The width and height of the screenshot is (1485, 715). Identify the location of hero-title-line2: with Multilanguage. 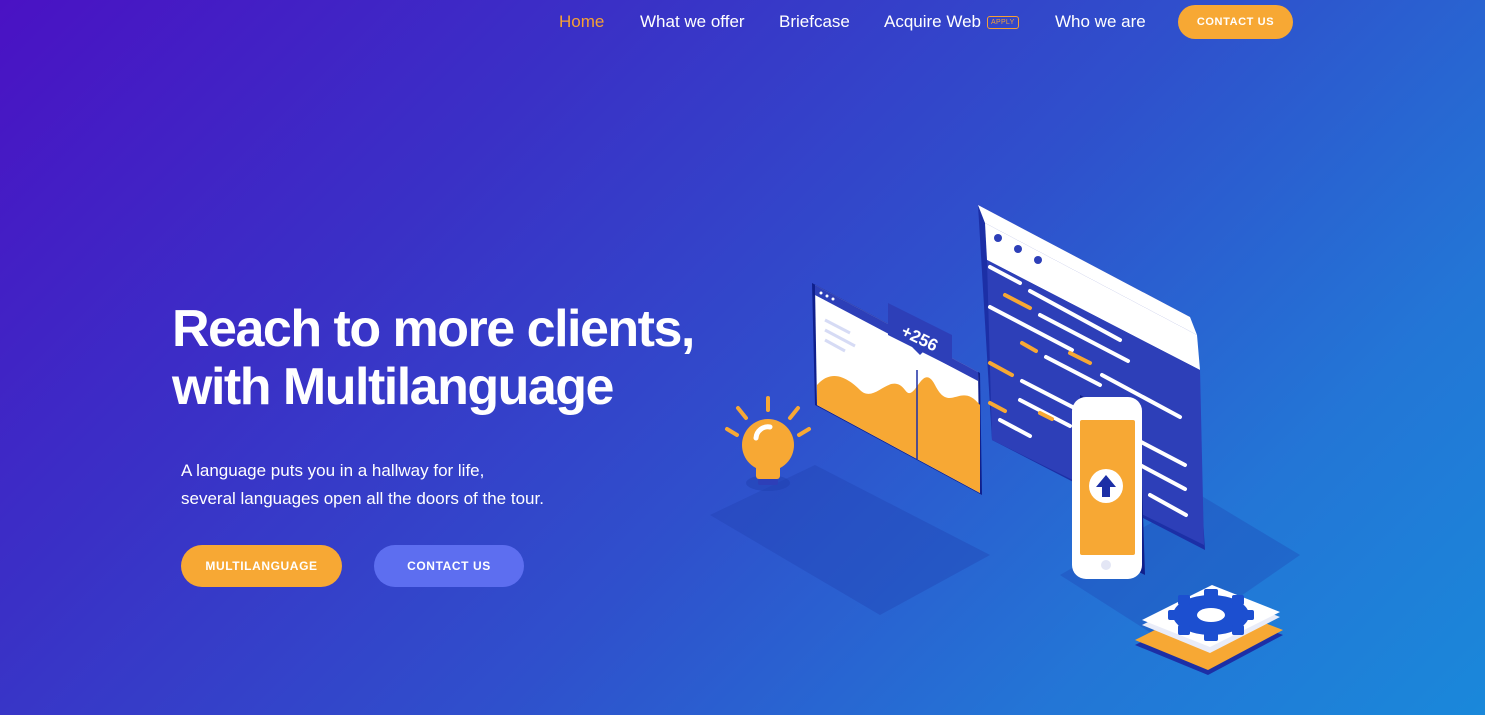
(393, 387).